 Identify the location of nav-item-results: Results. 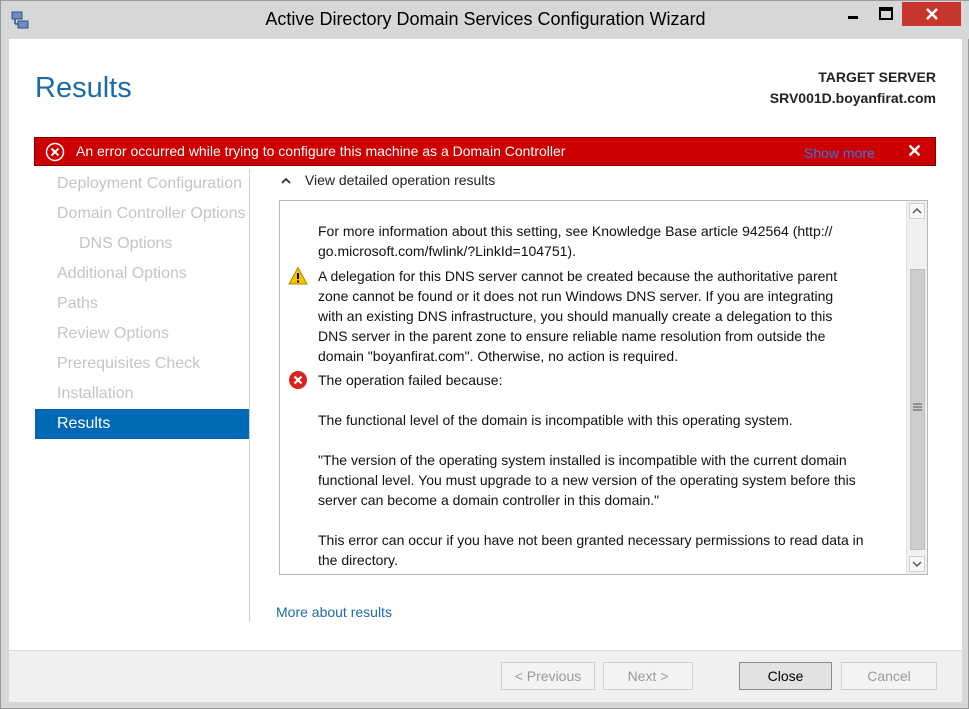
(142, 424).